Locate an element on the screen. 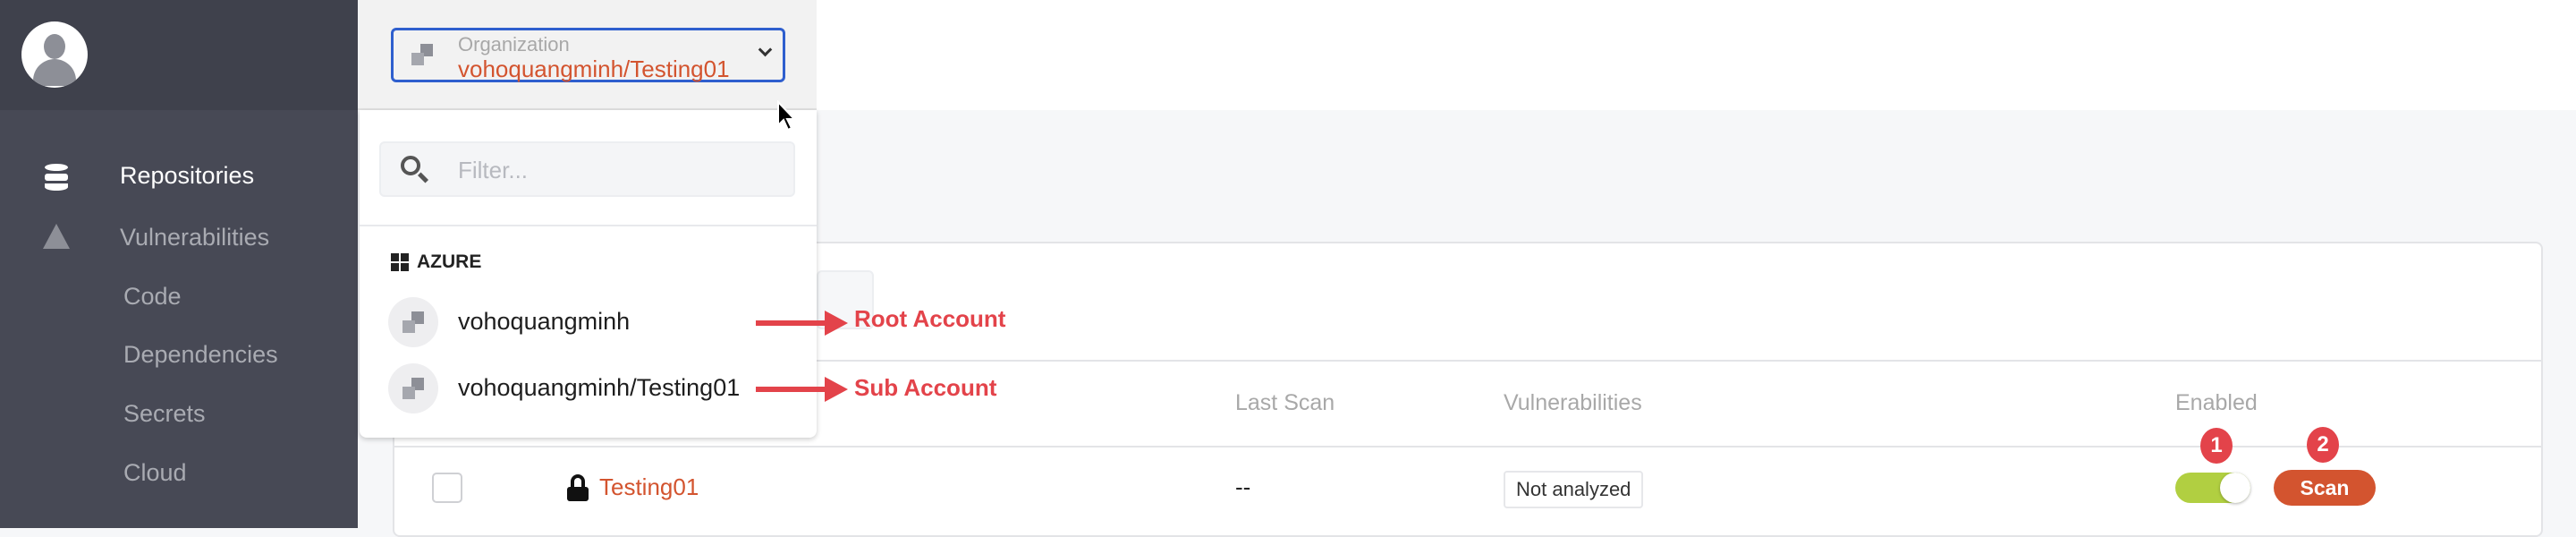 This screenshot has height=537, width=2576. sidebar-item-dependencies: Dependencies is located at coordinates (200, 355).